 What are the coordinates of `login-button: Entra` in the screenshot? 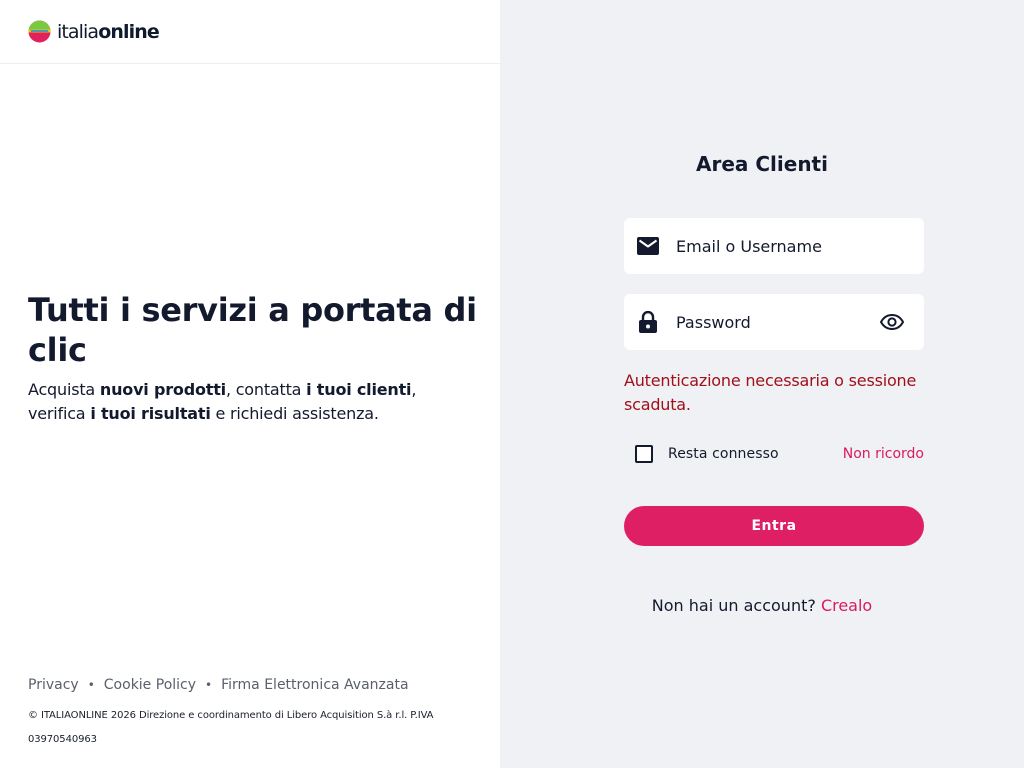 It's located at (774, 526).